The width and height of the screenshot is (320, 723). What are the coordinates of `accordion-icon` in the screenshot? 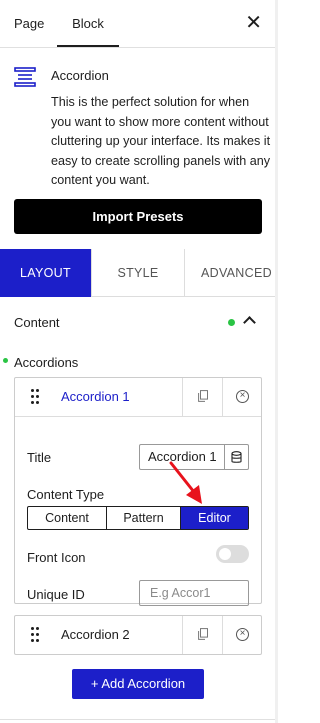 It's located at (25, 77).